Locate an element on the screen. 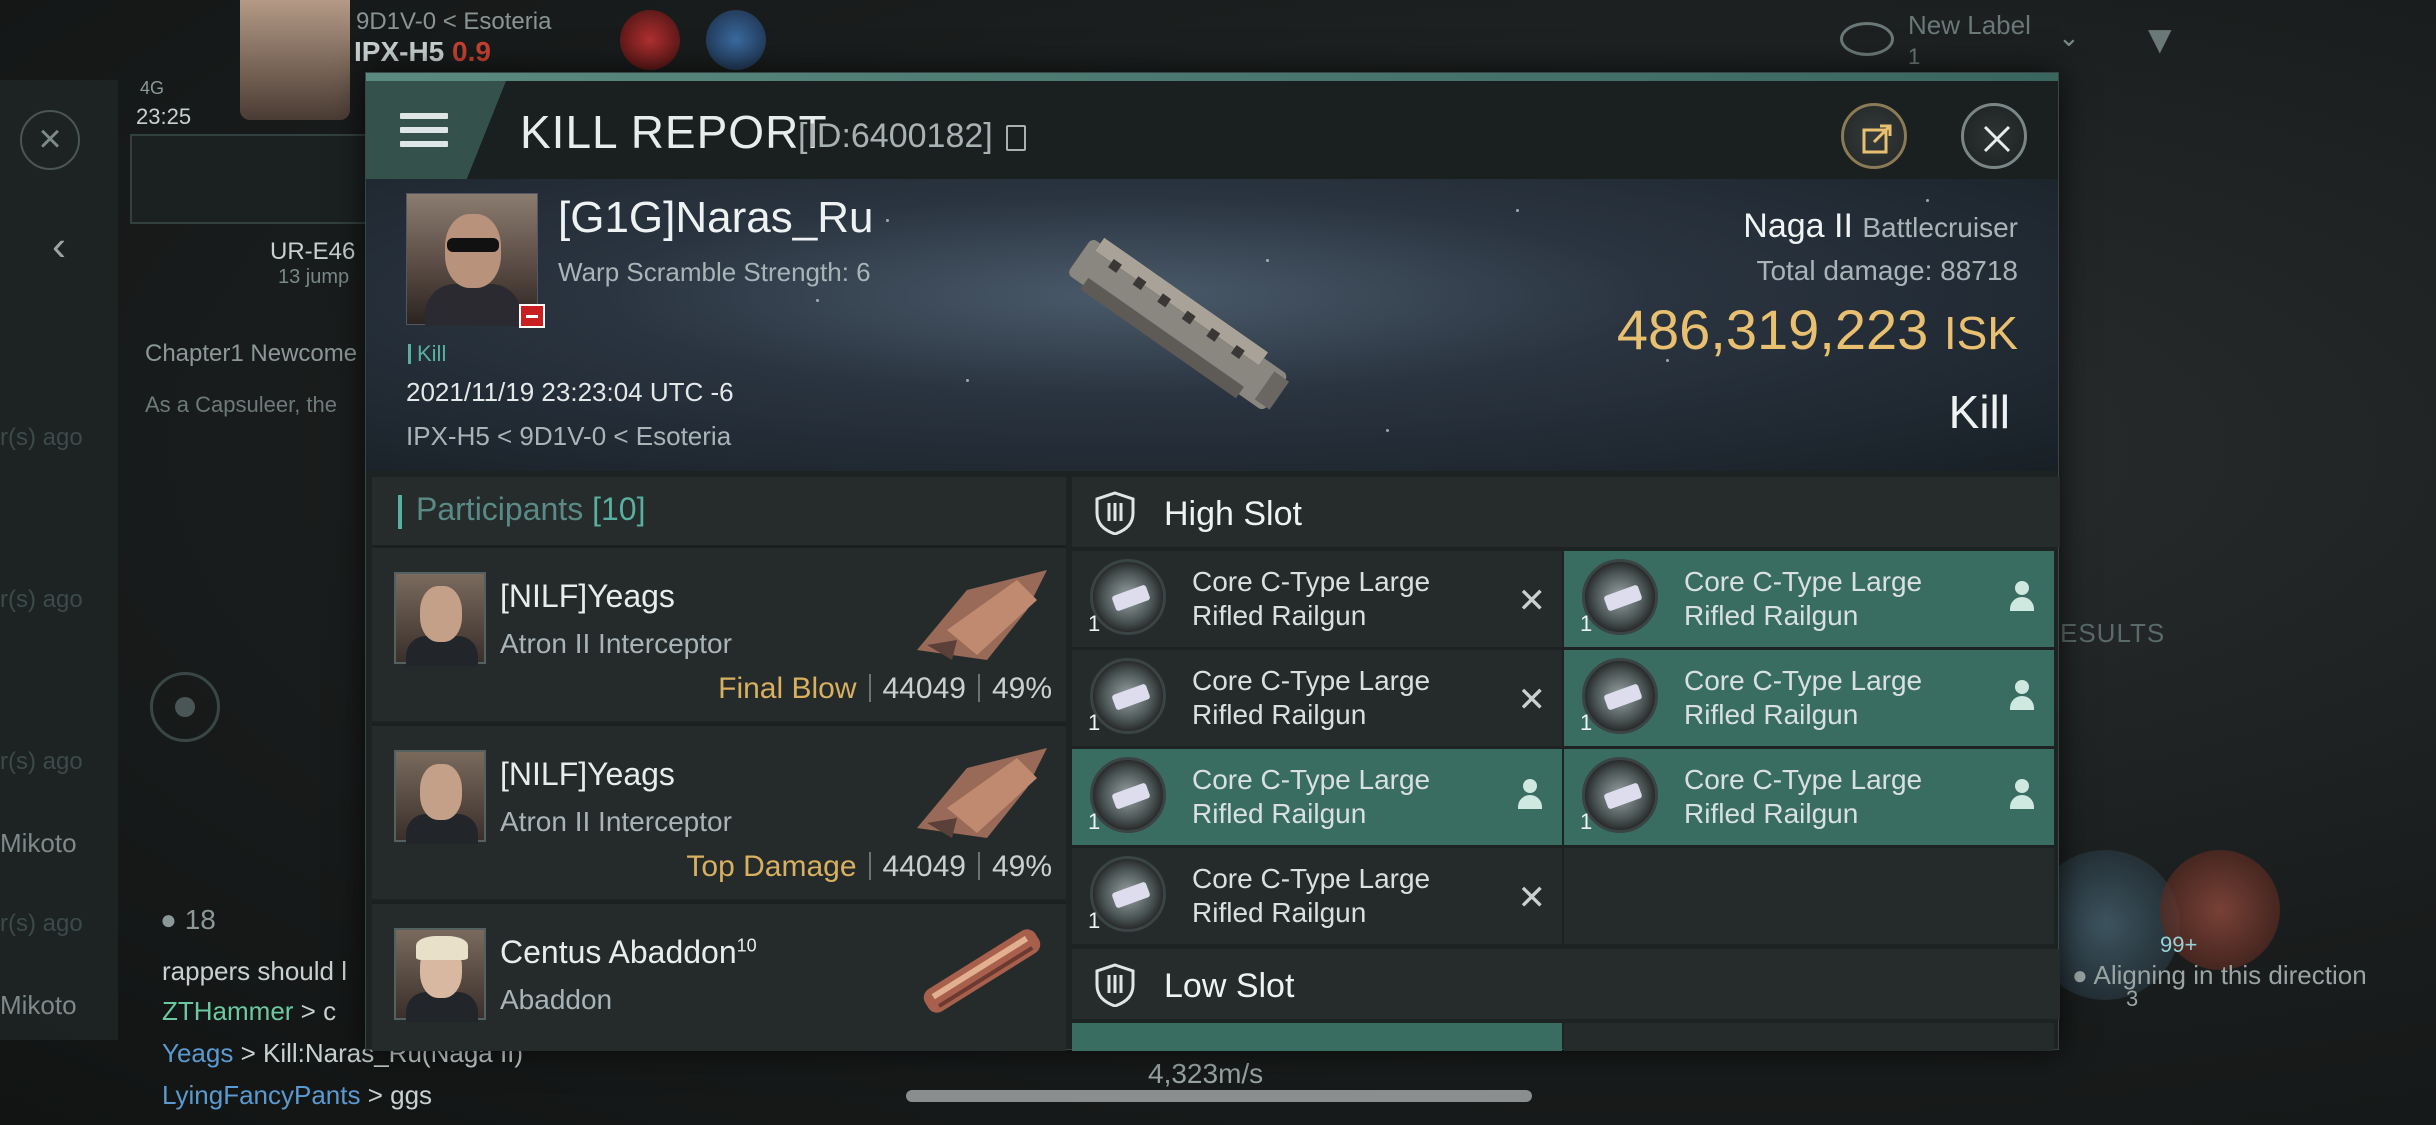 The height and width of the screenshot is (1125, 2436). copy-icon is located at coordinates (1016, 138).